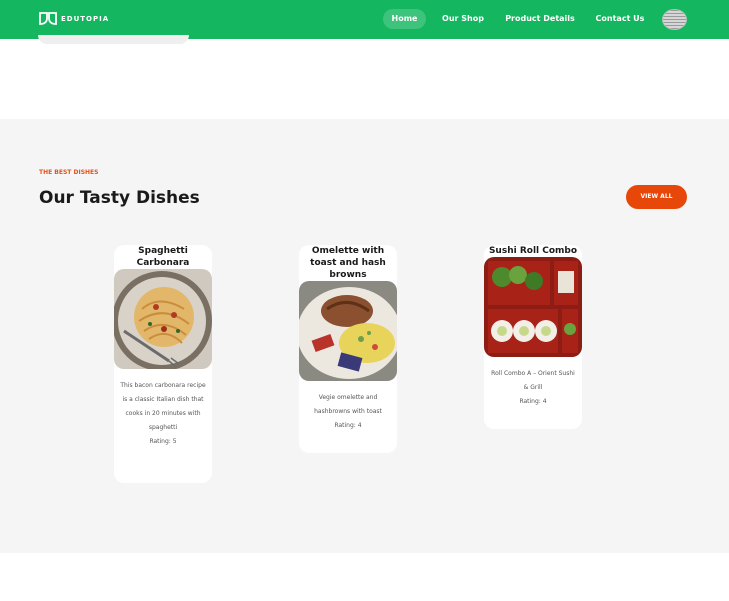 Image resolution: width=729 pixels, height=601 pixels. I want to click on dish-title: Omelette with toast and hash browns, so click(348, 263).